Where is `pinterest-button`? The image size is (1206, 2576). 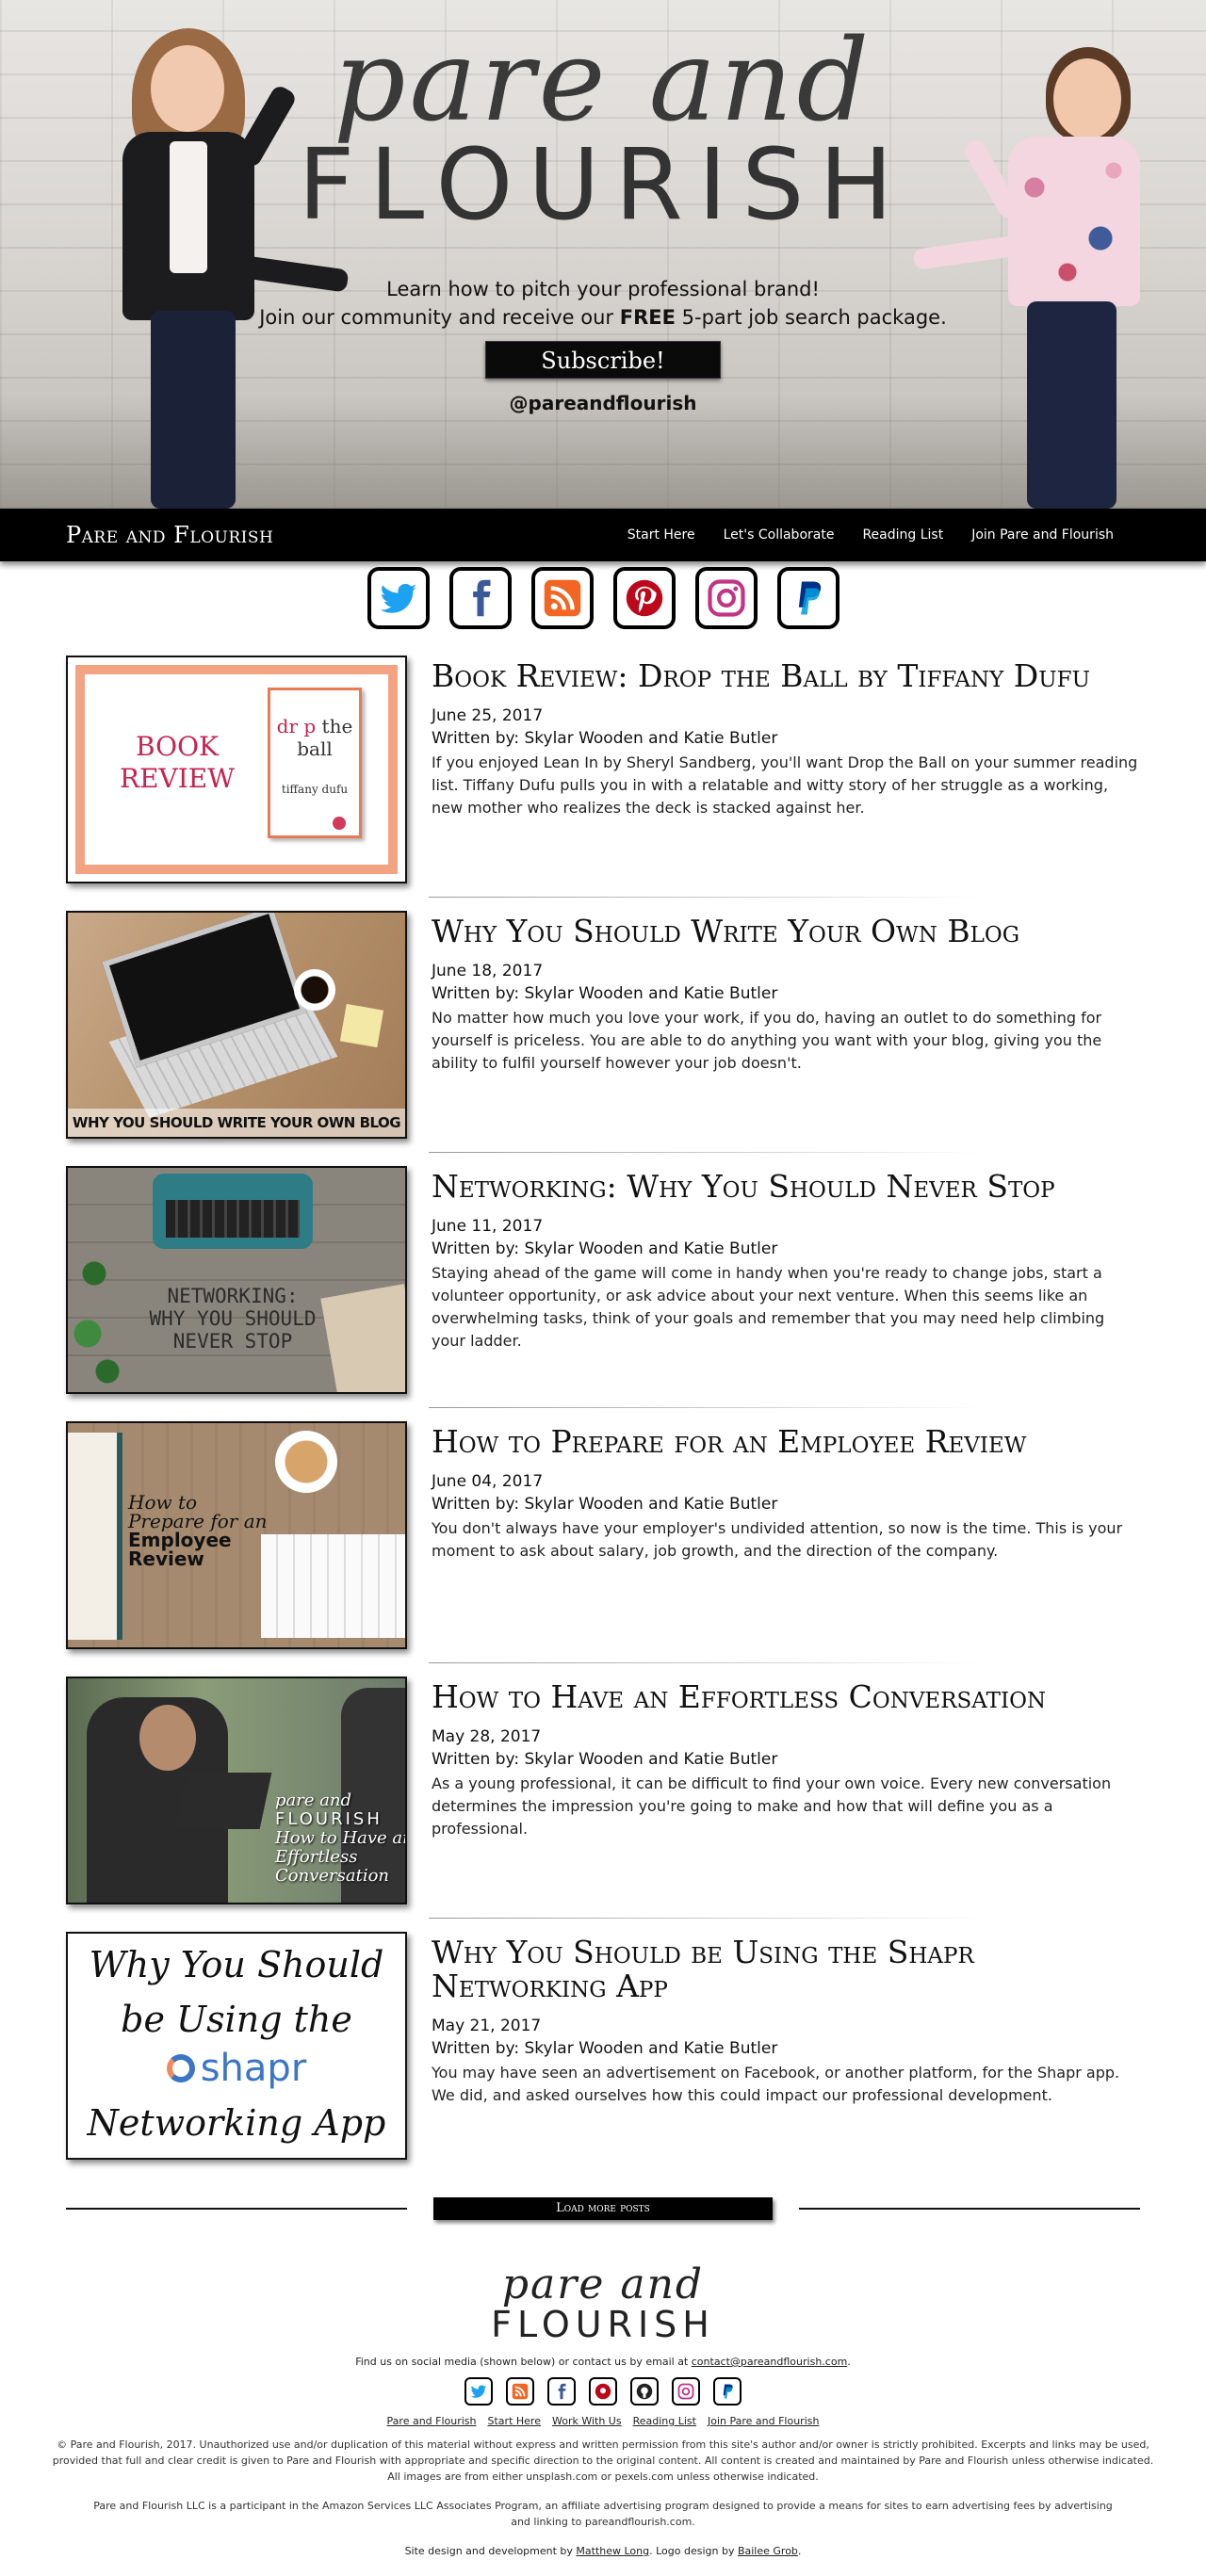 pinterest-button is located at coordinates (644, 598).